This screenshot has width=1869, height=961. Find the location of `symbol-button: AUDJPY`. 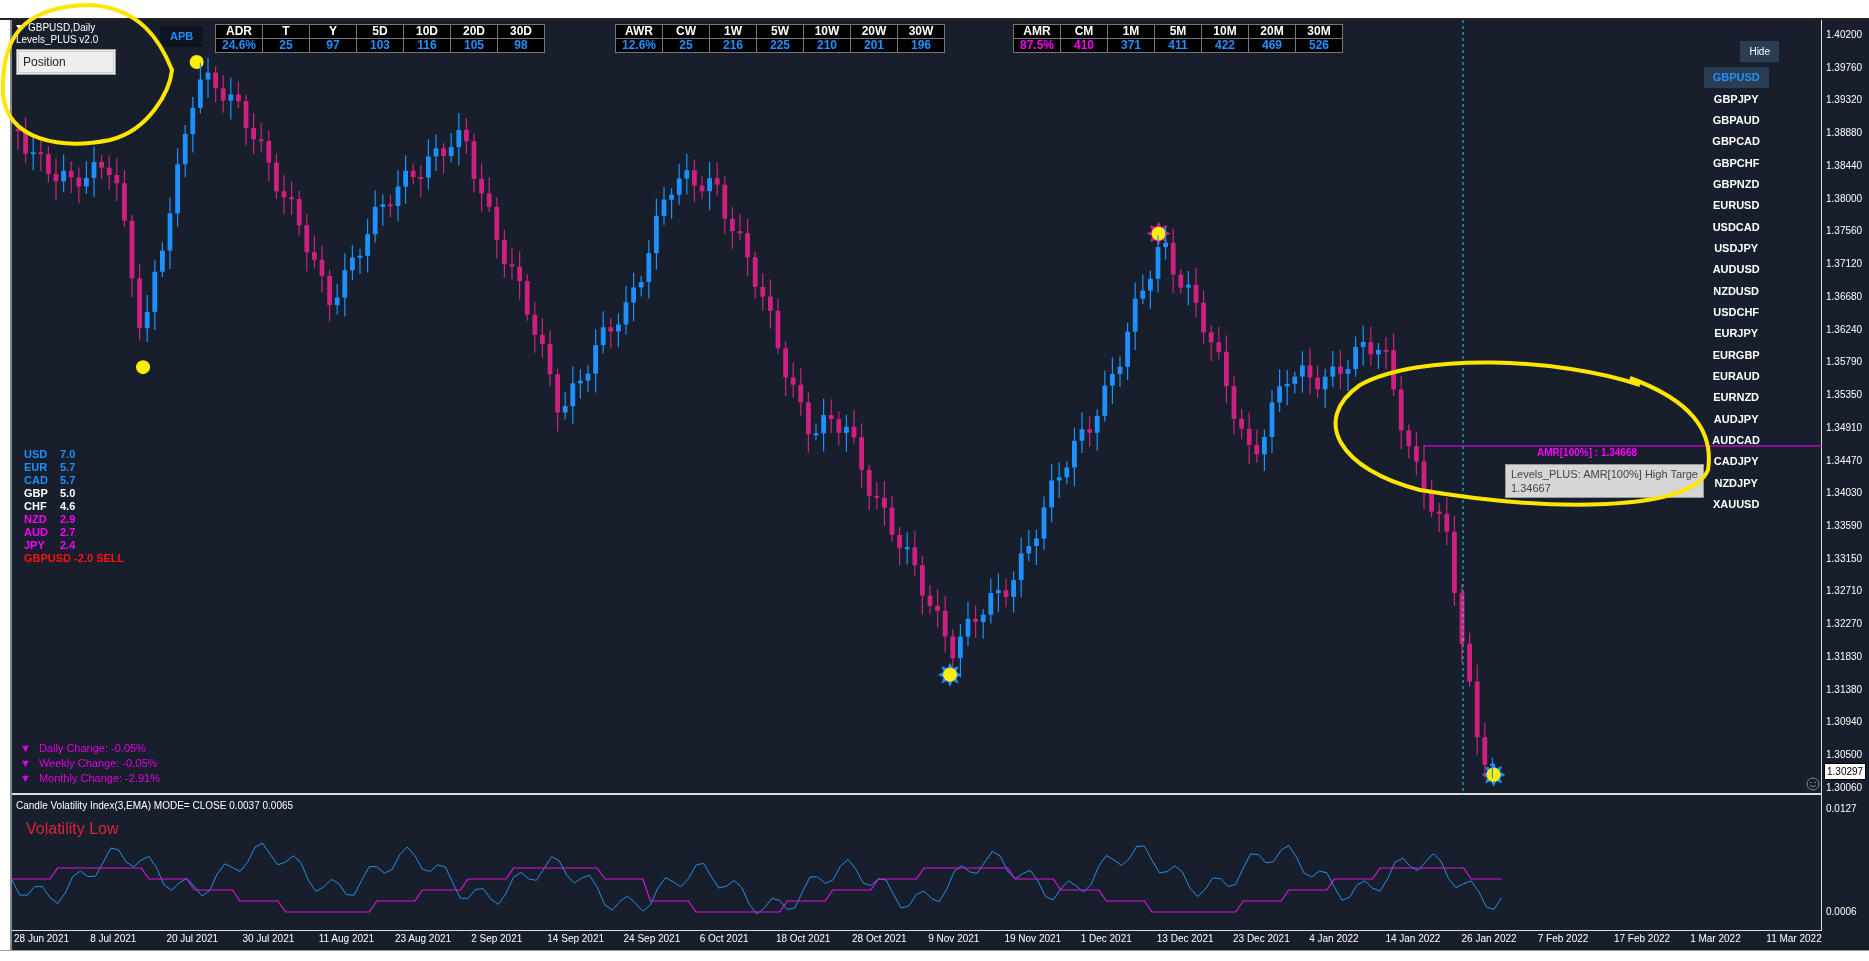

symbol-button: AUDJPY is located at coordinates (1736, 419).